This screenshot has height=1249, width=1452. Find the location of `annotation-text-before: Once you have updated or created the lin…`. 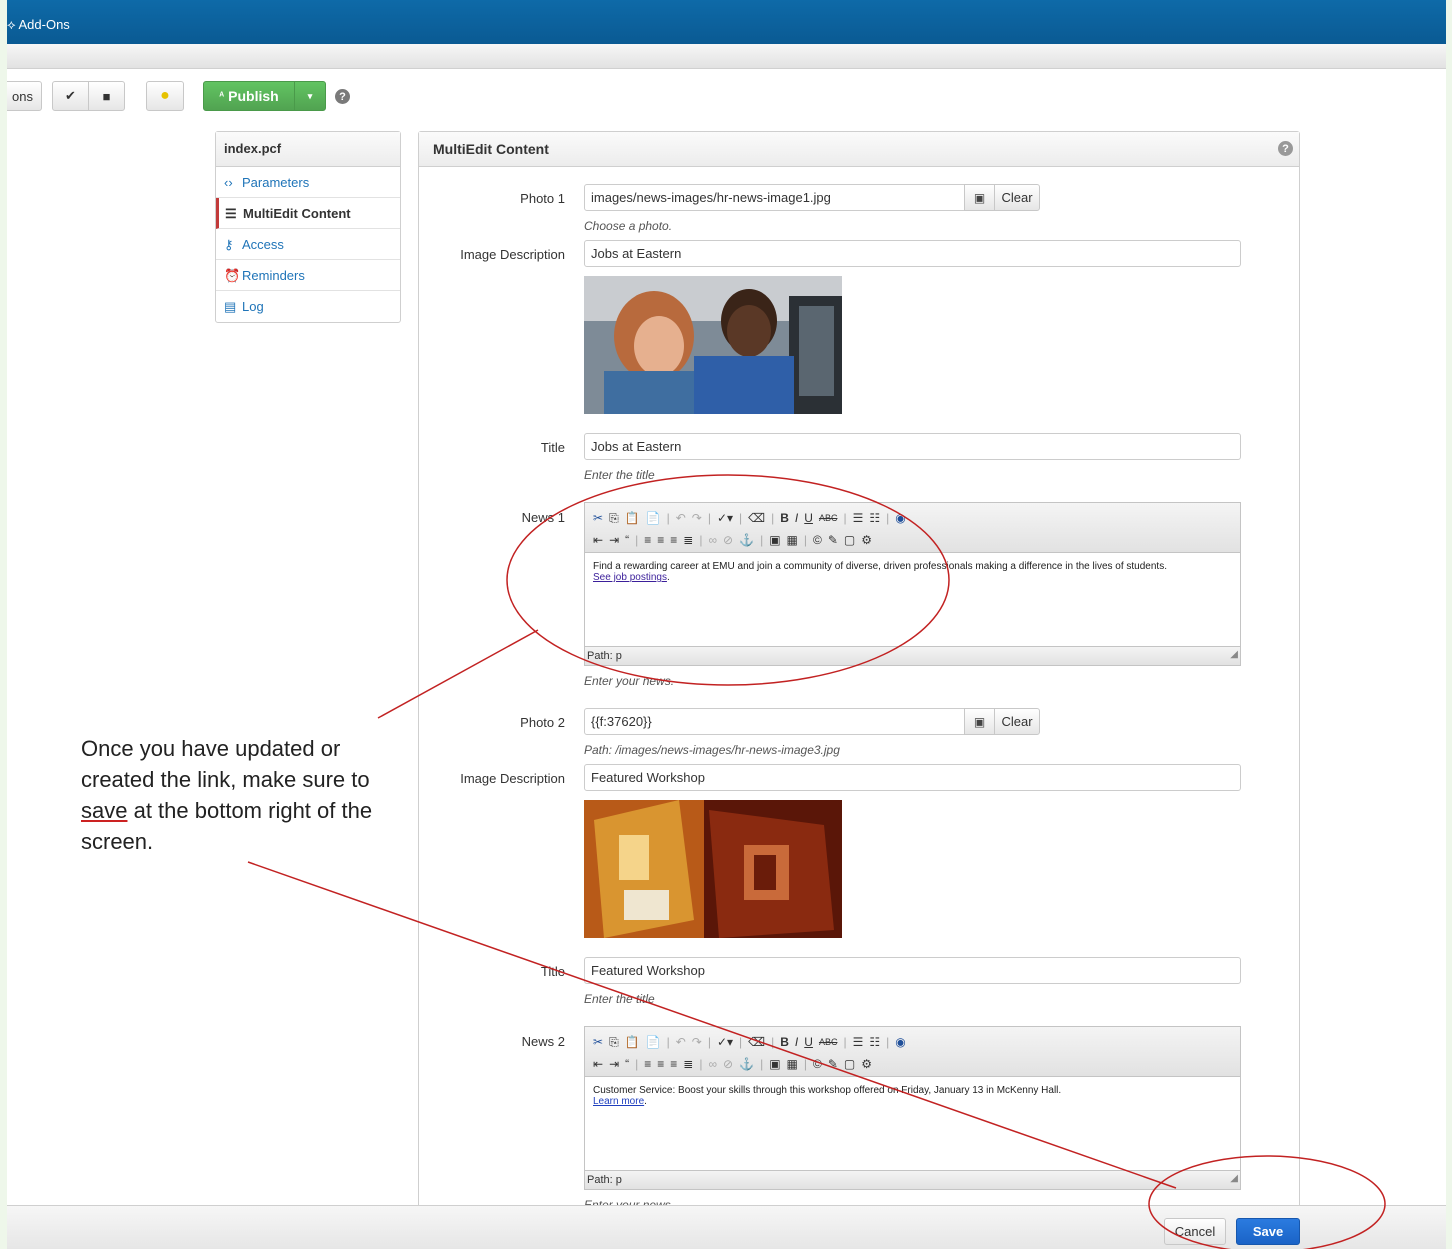

annotation-text-before: Once you have updated or created the lin… is located at coordinates (225, 764).